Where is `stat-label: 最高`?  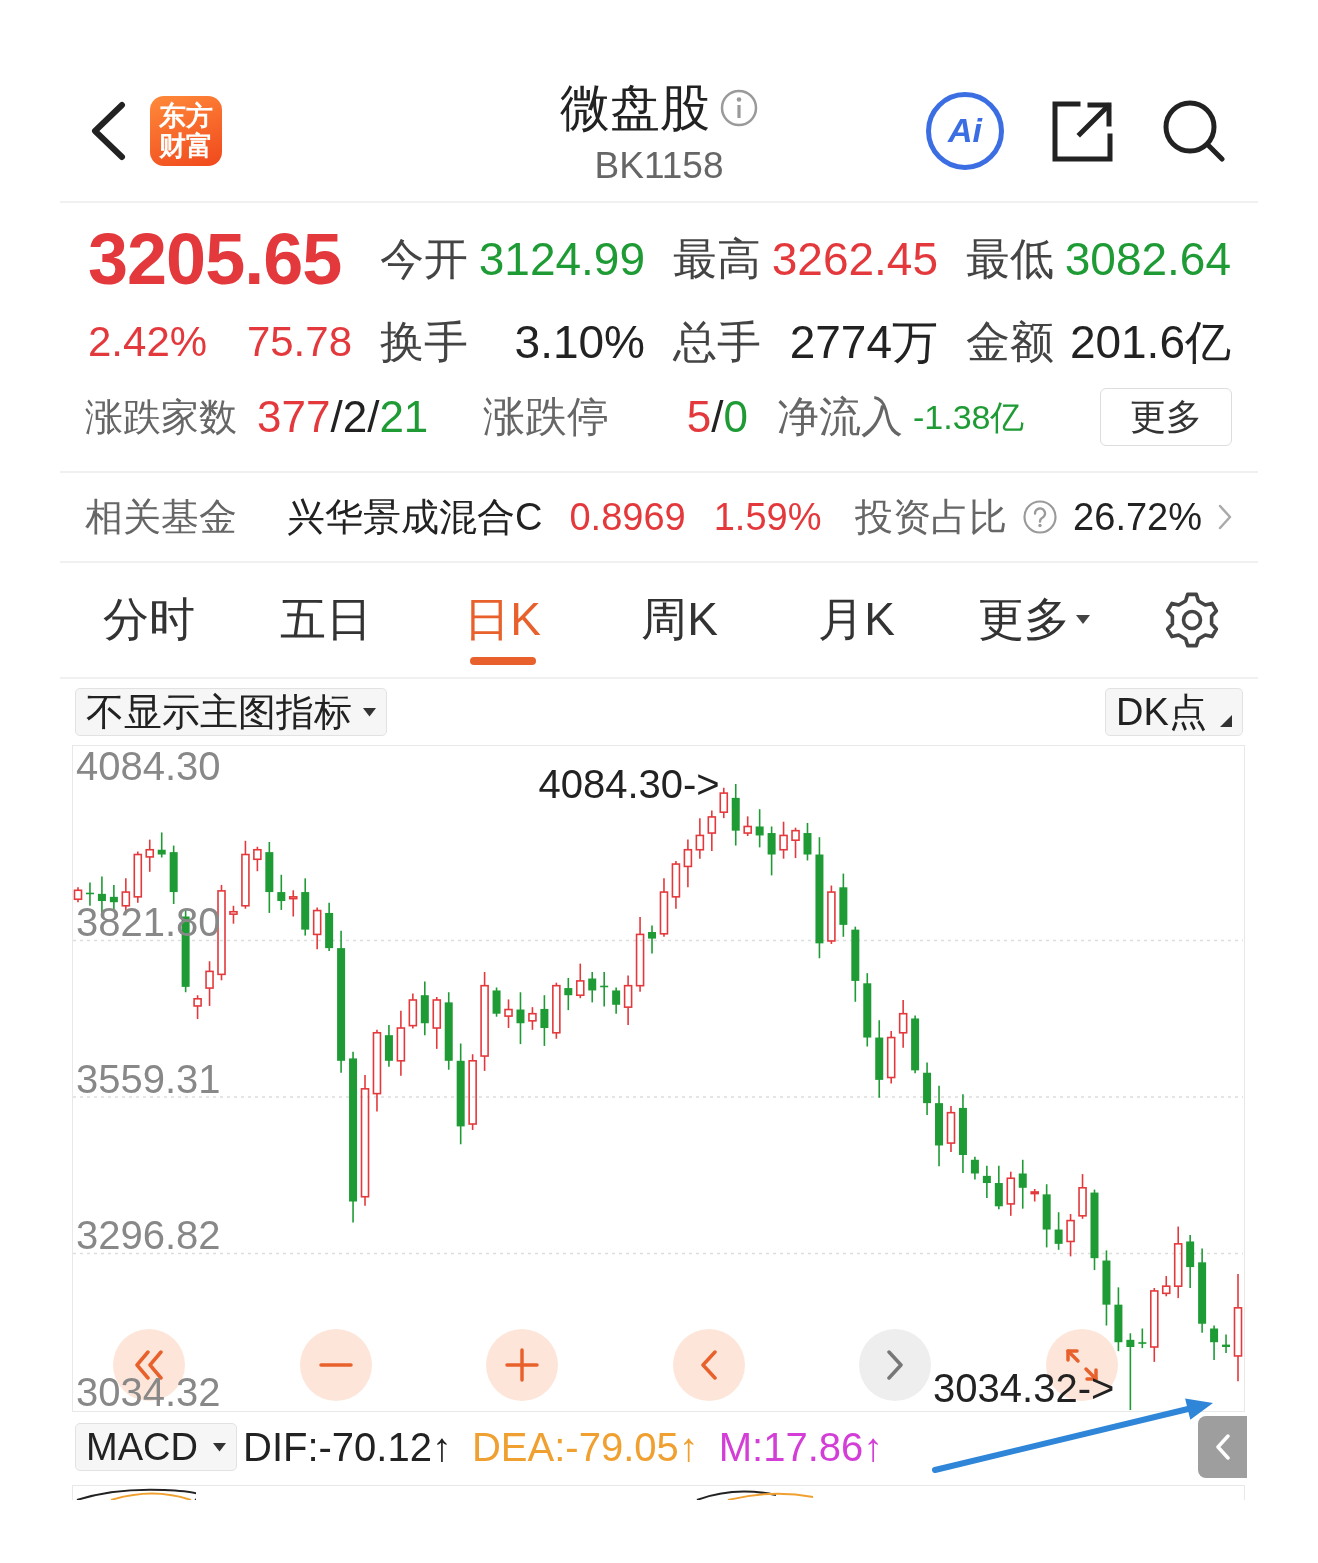 stat-label: 最高 is located at coordinates (717, 259).